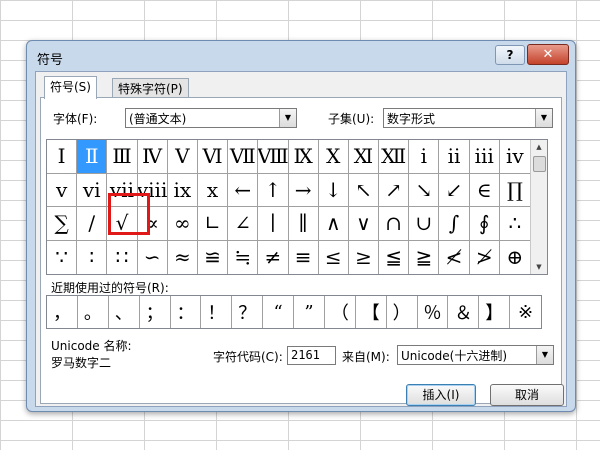 Image resolution: width=600 pixels, height=450 pixels. I want to click on recent-symbol-cell: ？, so click(248, 312).